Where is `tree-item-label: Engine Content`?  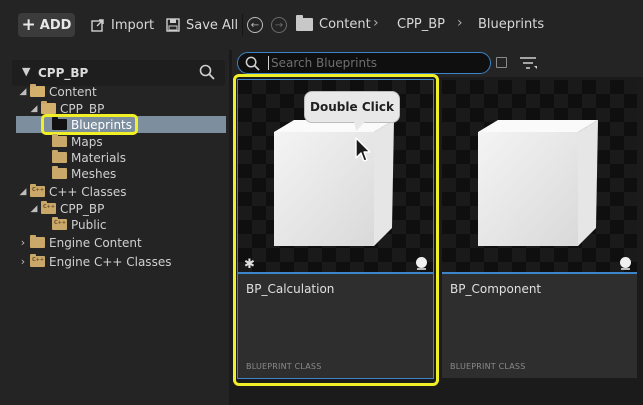
tree-item-label: Engine Content is located at coordinates (95, 242).